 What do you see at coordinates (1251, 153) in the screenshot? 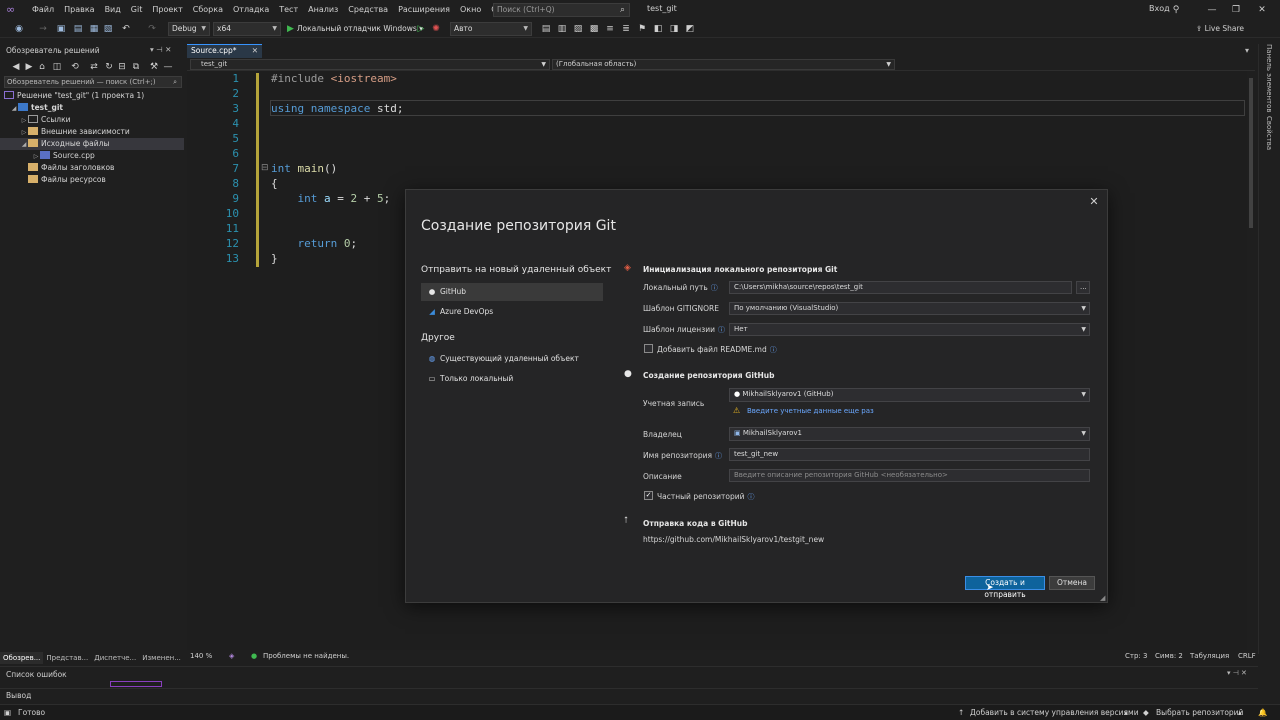
I see `scrollbar-thumb` at bounding box center [1251, 153].